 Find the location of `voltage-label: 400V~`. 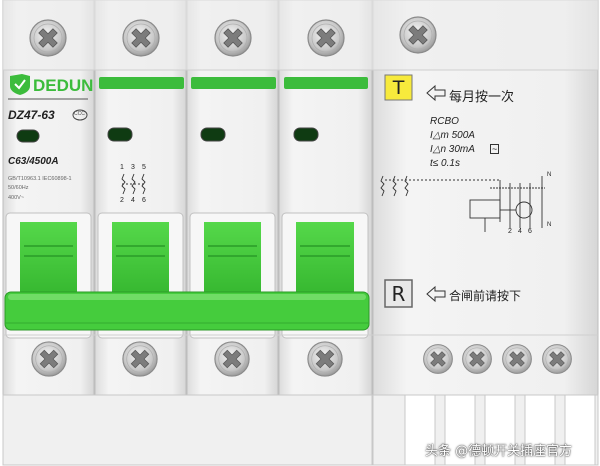

voltage-label: 400V~ is located at coordinates (16, 198).